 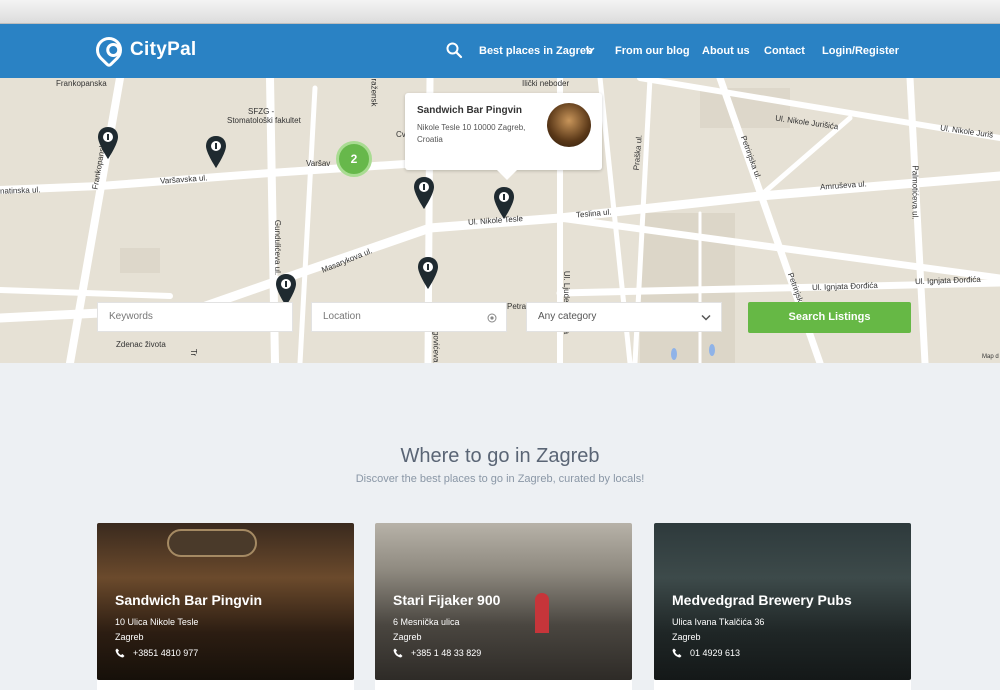 What do you see at coordinates (166, 653) in the screenshot?
I see `card-phone-number: +3851 4810 977` at bounding box center [166, 653].